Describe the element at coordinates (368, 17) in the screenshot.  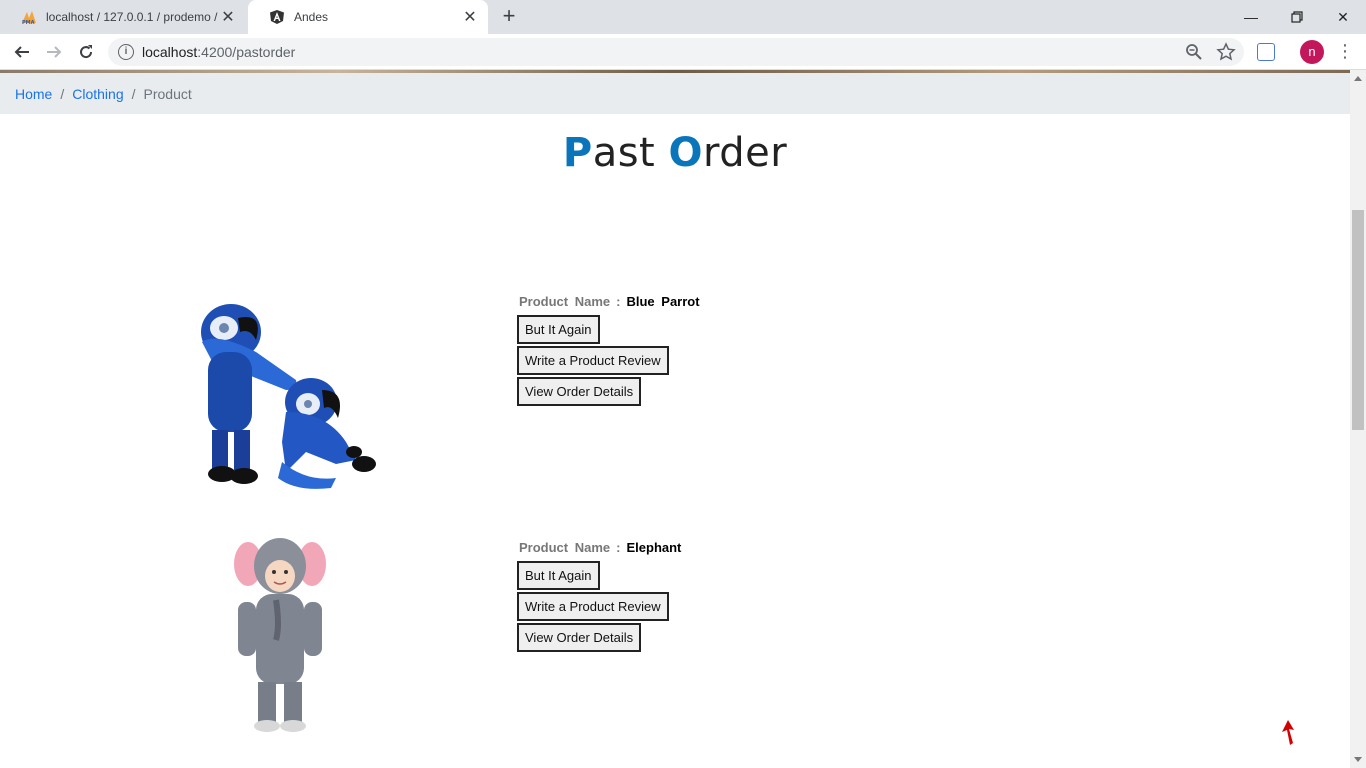
I see `browser-tab-andes: Andes ✕` at that location.